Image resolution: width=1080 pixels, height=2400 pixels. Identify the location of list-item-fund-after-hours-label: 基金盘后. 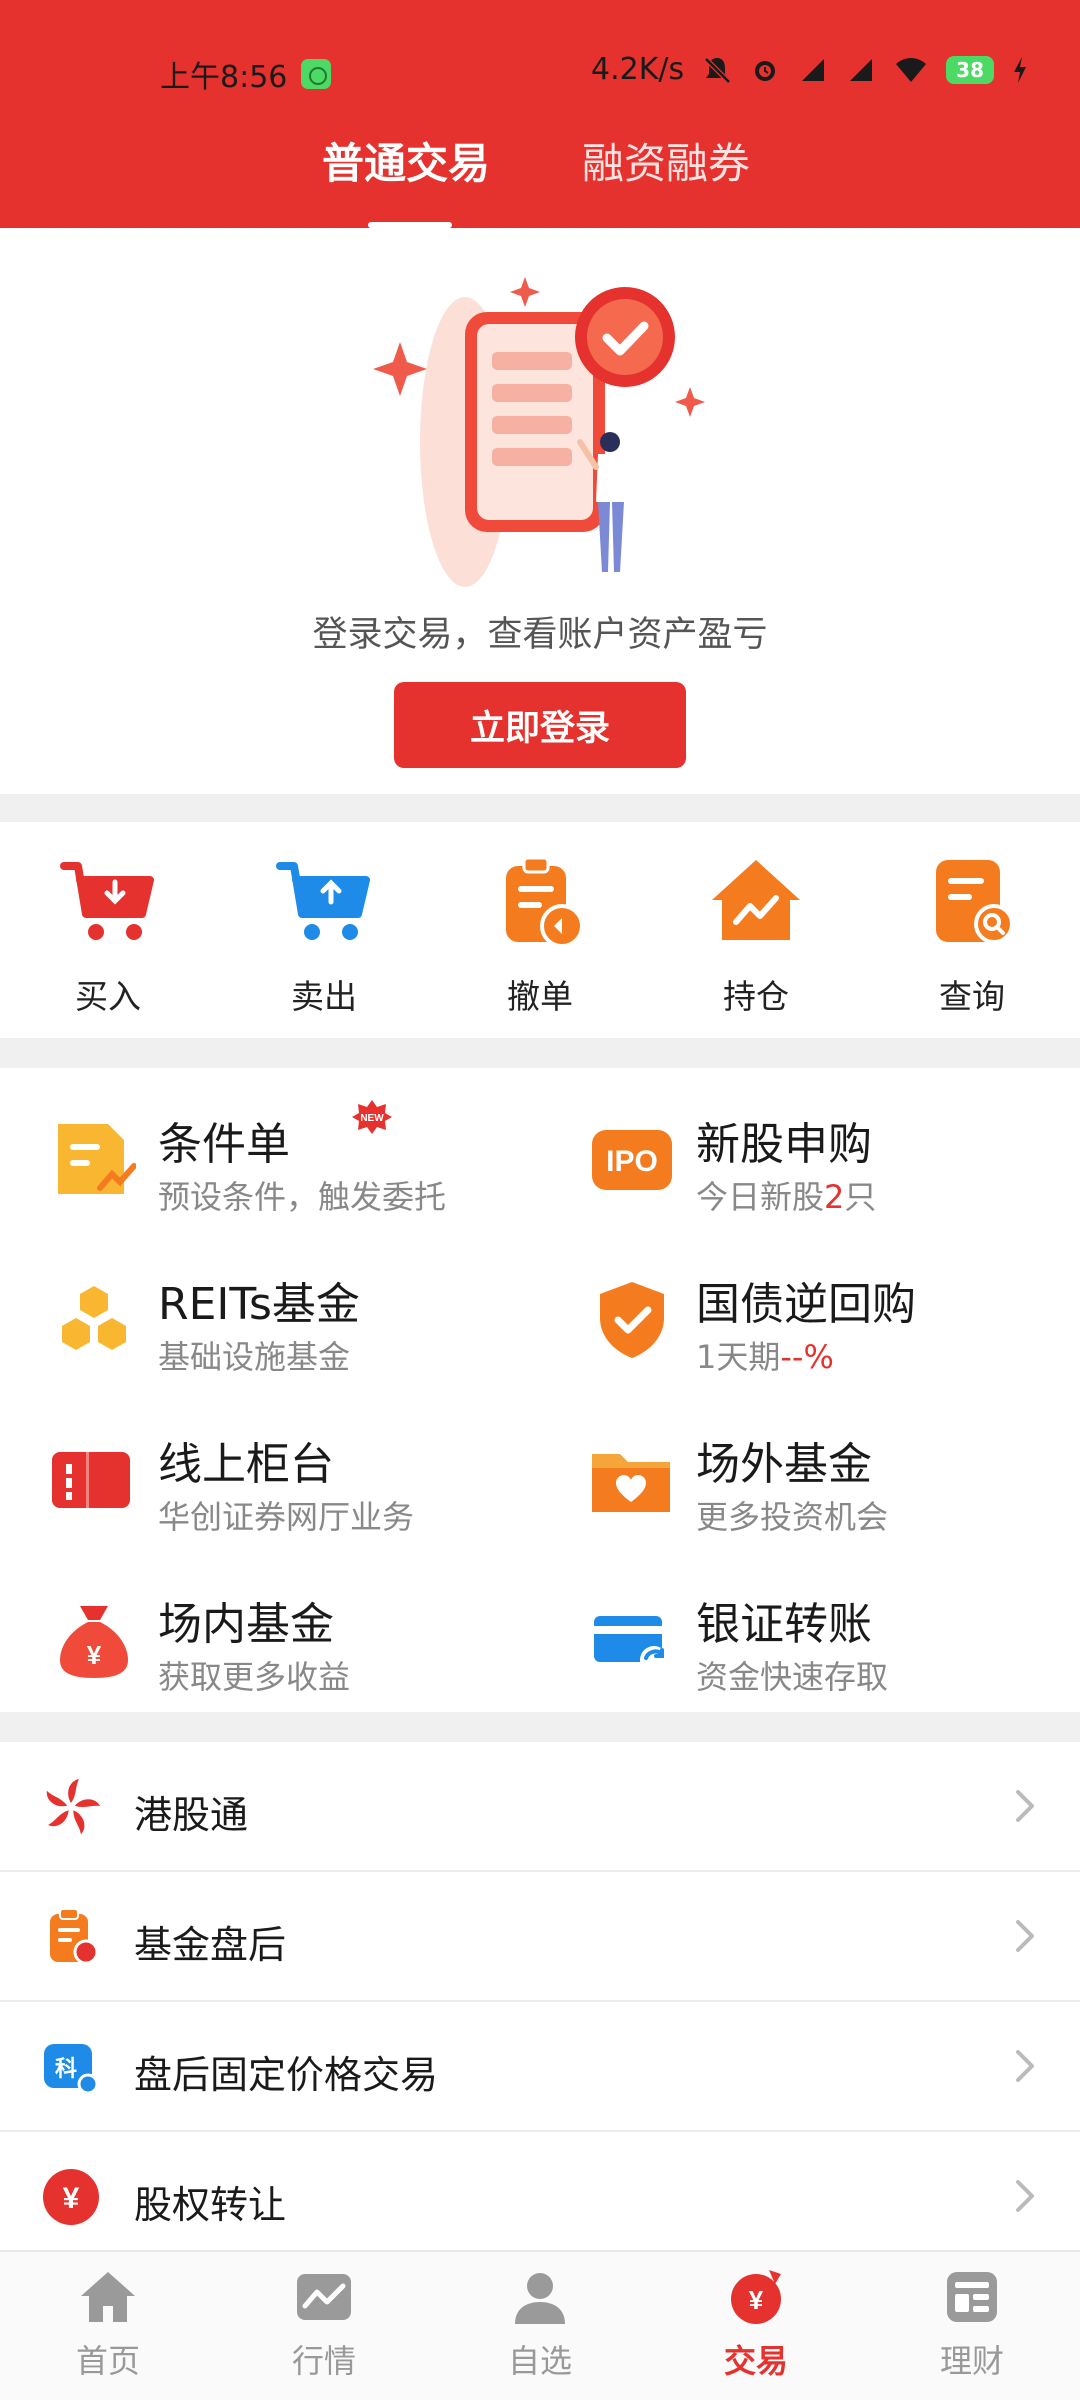
(210, 1945).